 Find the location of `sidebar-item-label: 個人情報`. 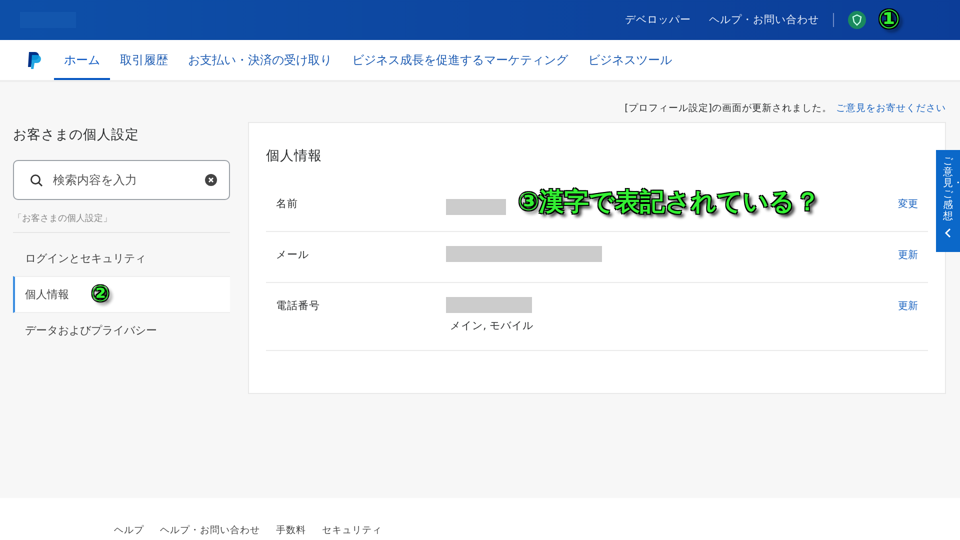

sidebar-item-label: 個人情報 is located at coordinates (47, 294).